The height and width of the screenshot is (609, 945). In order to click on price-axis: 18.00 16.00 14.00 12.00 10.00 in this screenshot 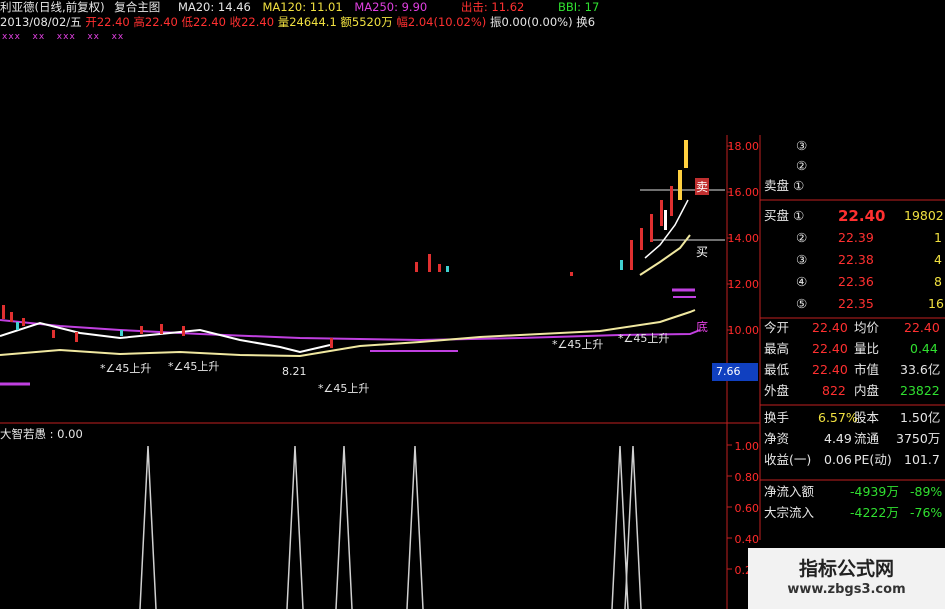, I will do `click(743, 240)`.